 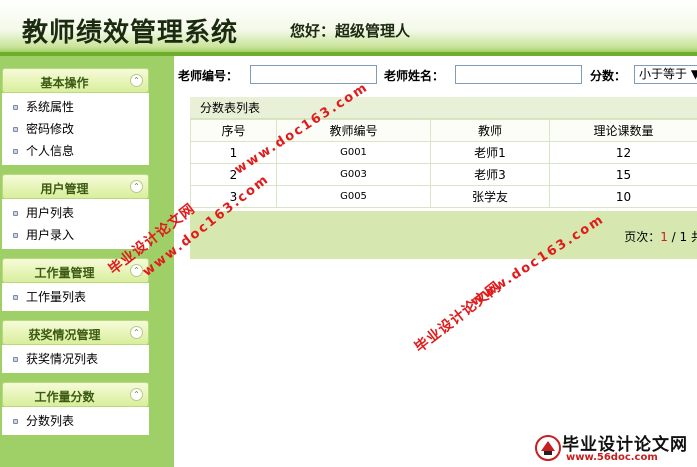 What do you see at coordinates (64, 83) in the screenshot?
I see `menu-head-label: 基本操作` at bounding box center [64, 83].